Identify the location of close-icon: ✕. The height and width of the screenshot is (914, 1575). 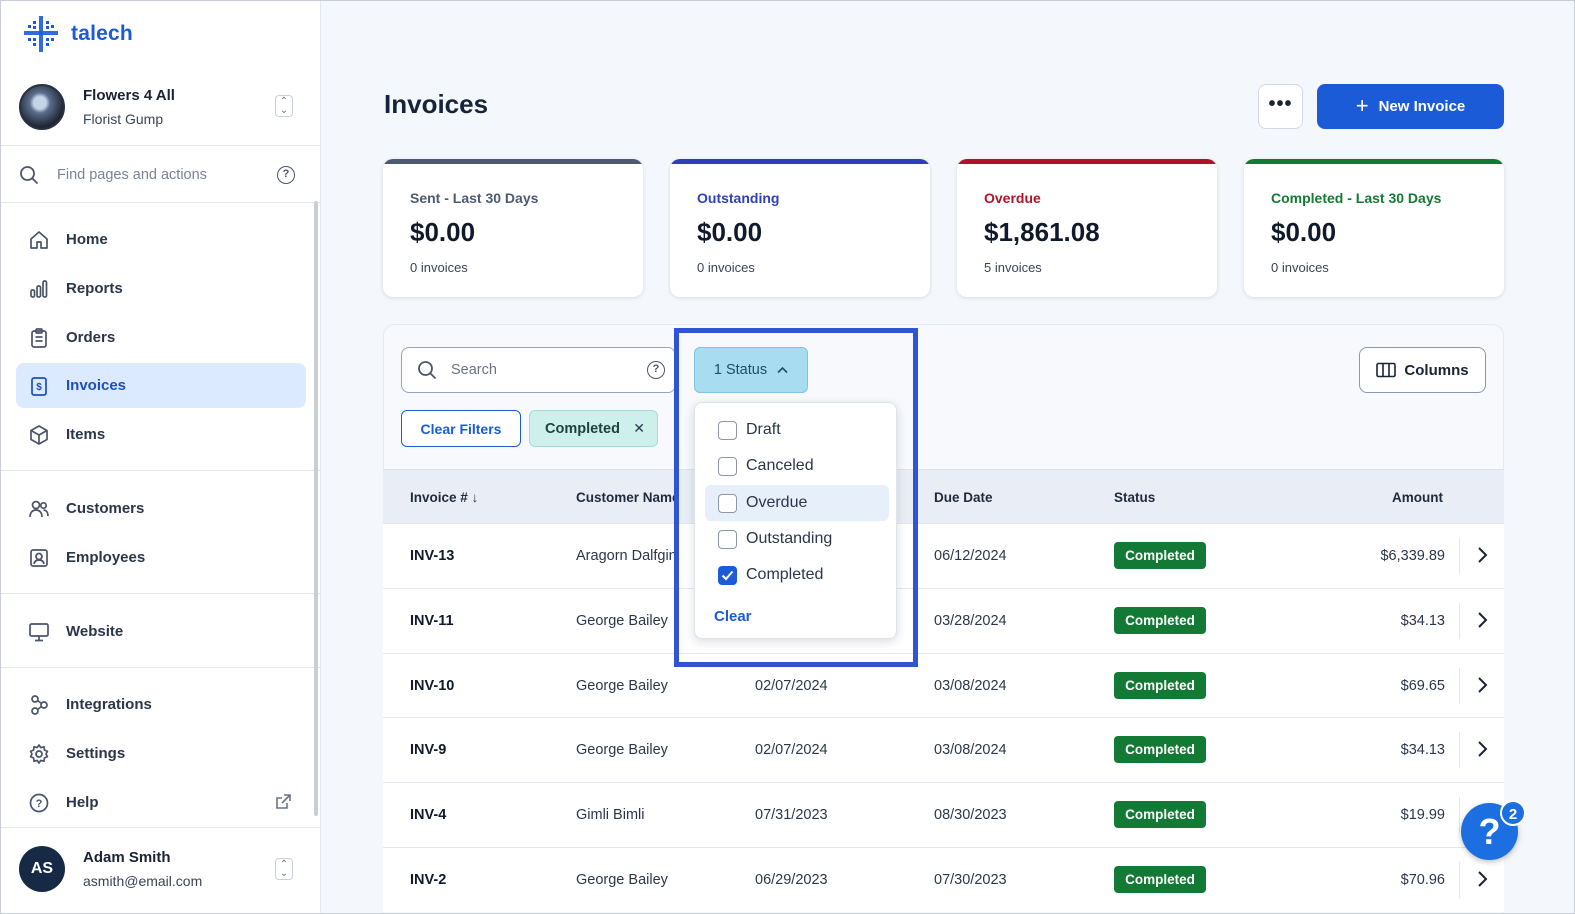
(639, 428).